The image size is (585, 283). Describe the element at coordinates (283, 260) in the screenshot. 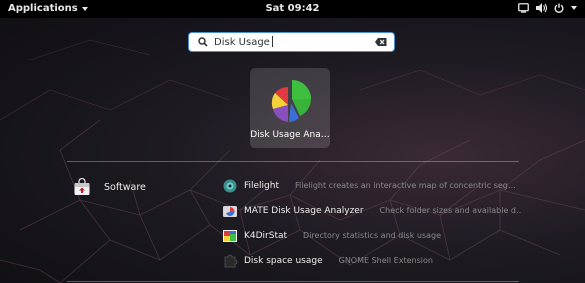

I see `result-name: Disk space usage` at that location.